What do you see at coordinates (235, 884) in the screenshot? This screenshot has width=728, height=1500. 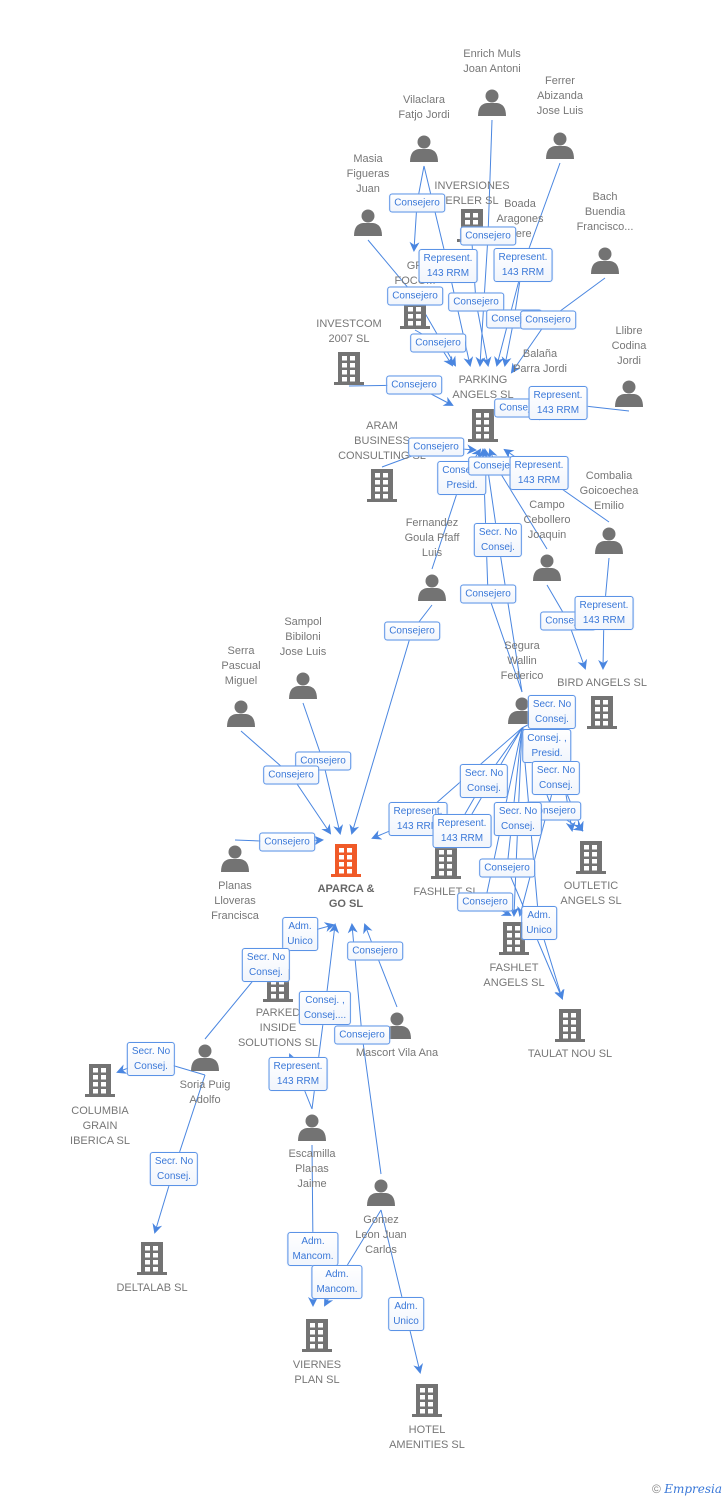 I see `person-node: Planas Lloveras Francisca` at bounding box center [235, 884].